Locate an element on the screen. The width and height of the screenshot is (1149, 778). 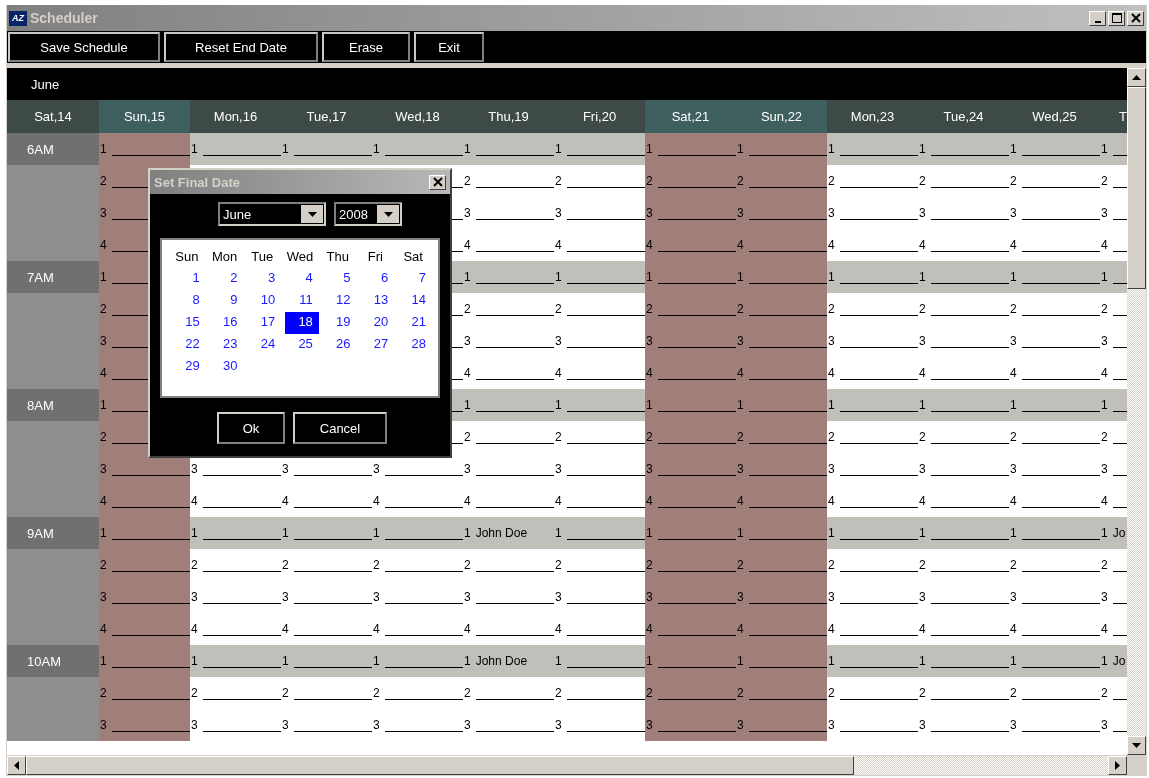
month-dropdown: June is located at coordinates (272, 214).